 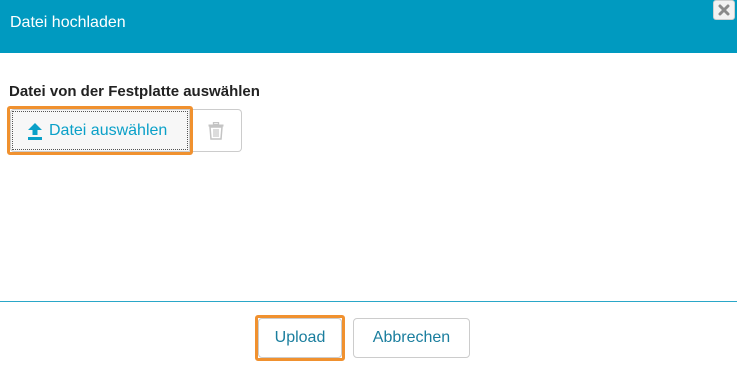 I want to click on close-button, so click(x=724, y=10).